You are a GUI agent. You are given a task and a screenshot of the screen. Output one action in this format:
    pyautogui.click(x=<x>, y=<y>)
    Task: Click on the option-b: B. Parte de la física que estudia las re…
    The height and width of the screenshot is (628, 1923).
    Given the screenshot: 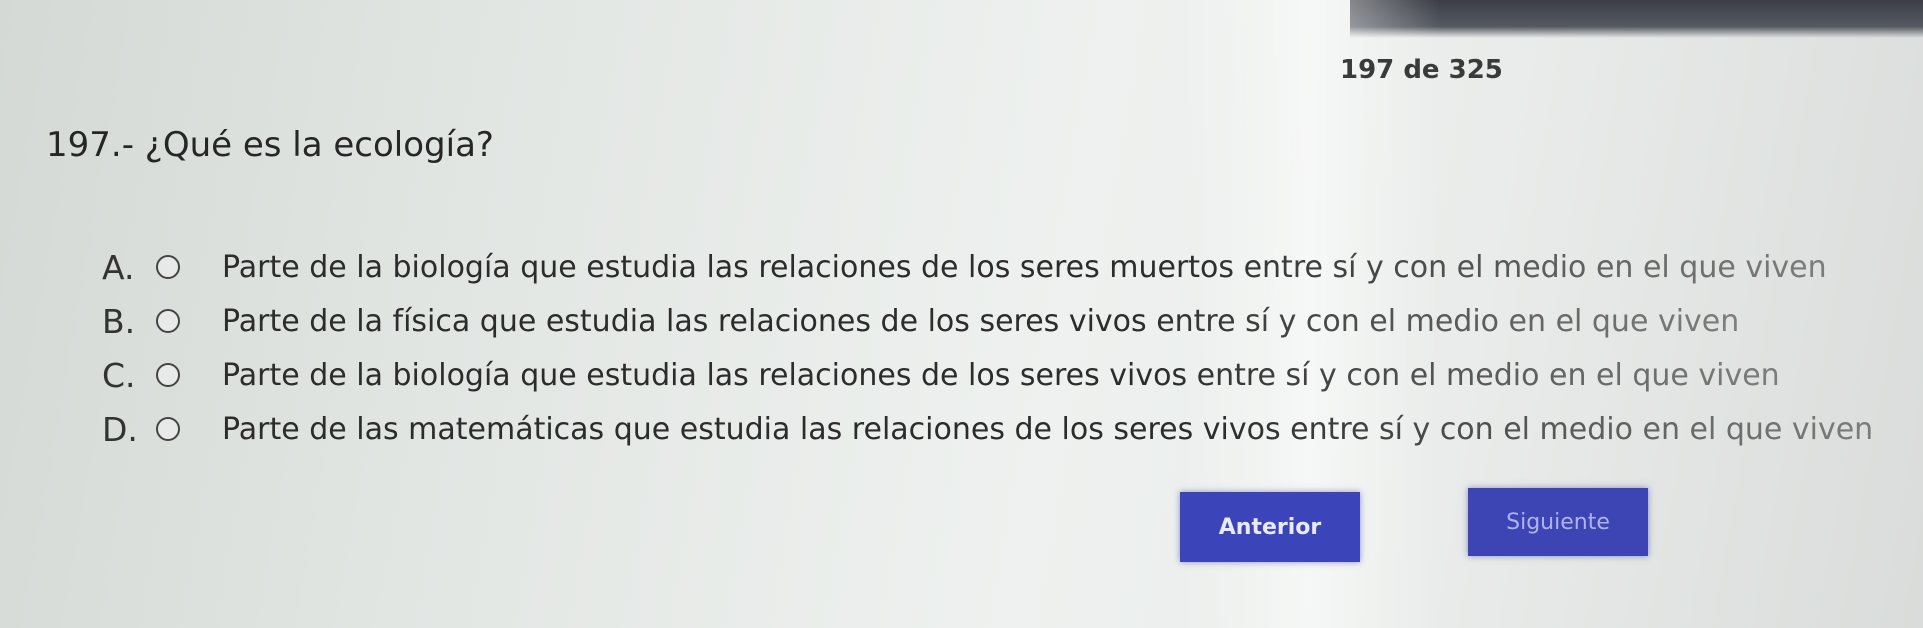 What is the action you would take?
    pyautogui.click(x=1012, y=321)
    